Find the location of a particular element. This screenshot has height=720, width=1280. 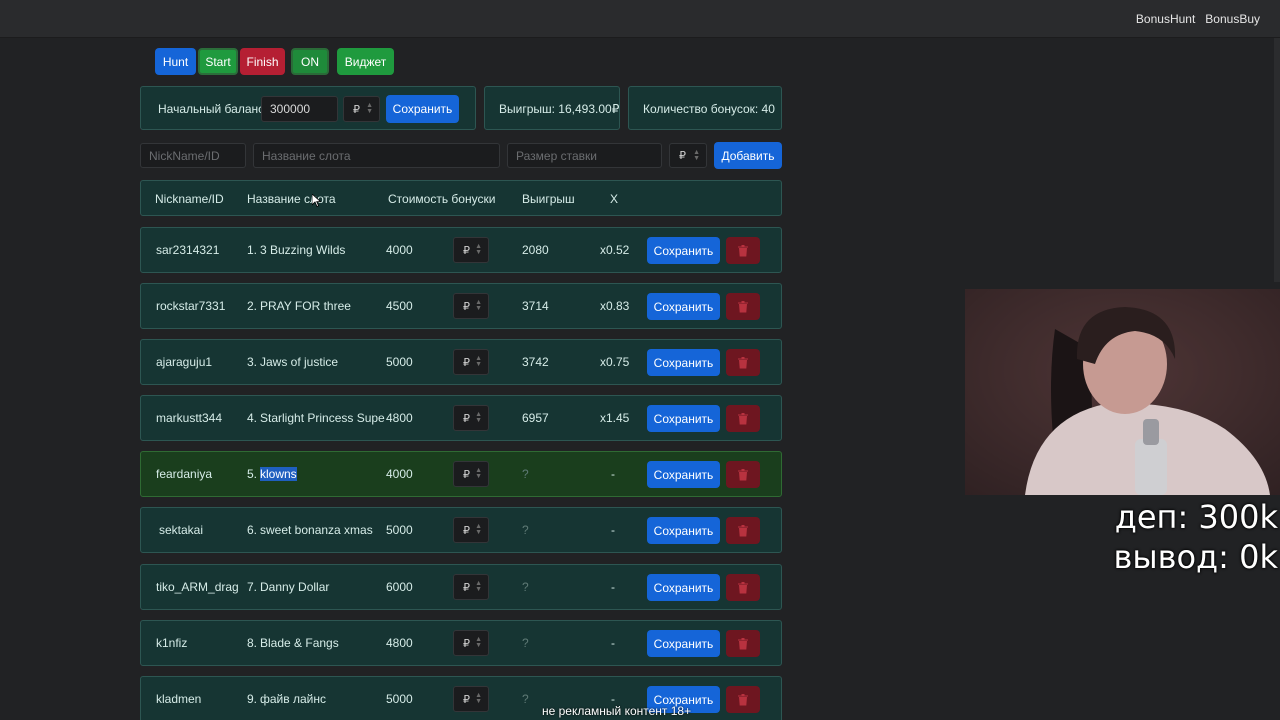

row-slot-name: klowns is located at coordinates (278, 474).